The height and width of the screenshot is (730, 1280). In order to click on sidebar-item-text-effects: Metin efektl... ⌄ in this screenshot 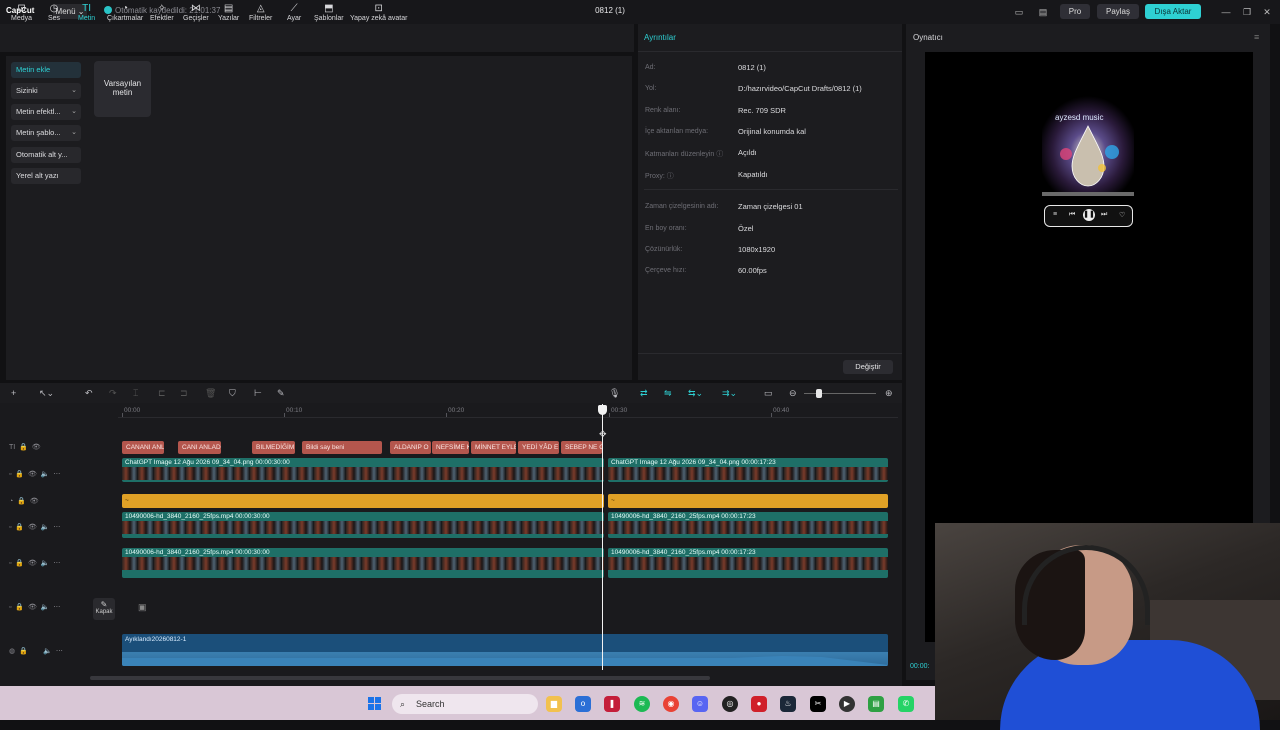, I will do `click(46, 112)`.